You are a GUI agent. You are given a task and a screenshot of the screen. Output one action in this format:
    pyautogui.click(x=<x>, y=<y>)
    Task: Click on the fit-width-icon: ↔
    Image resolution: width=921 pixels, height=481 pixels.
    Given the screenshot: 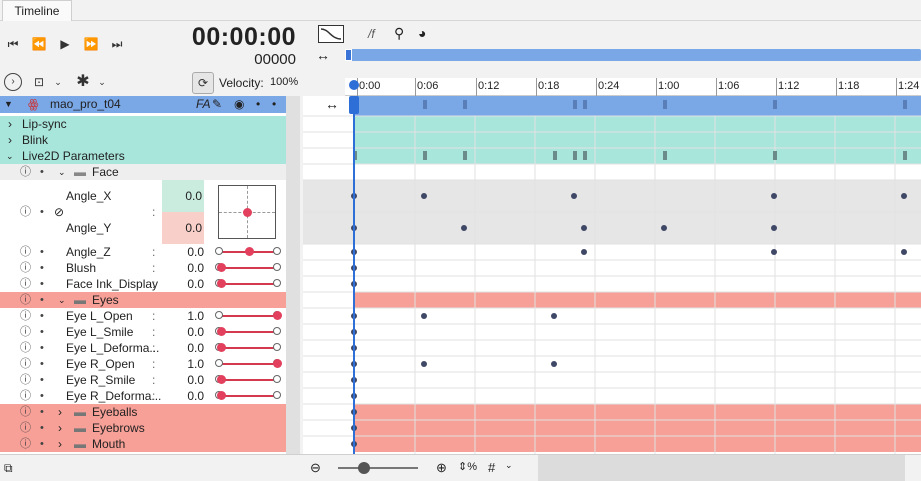 What is the action you would take?
    pyautogui.click(x=323, y=55)
    